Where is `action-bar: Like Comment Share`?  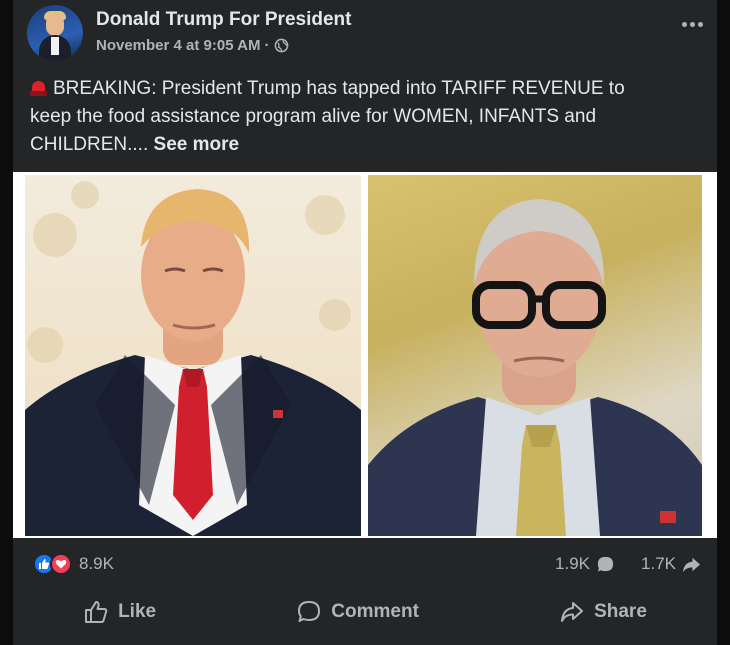
action-bar: Like Comment Share is located at coordinates (365, 612).